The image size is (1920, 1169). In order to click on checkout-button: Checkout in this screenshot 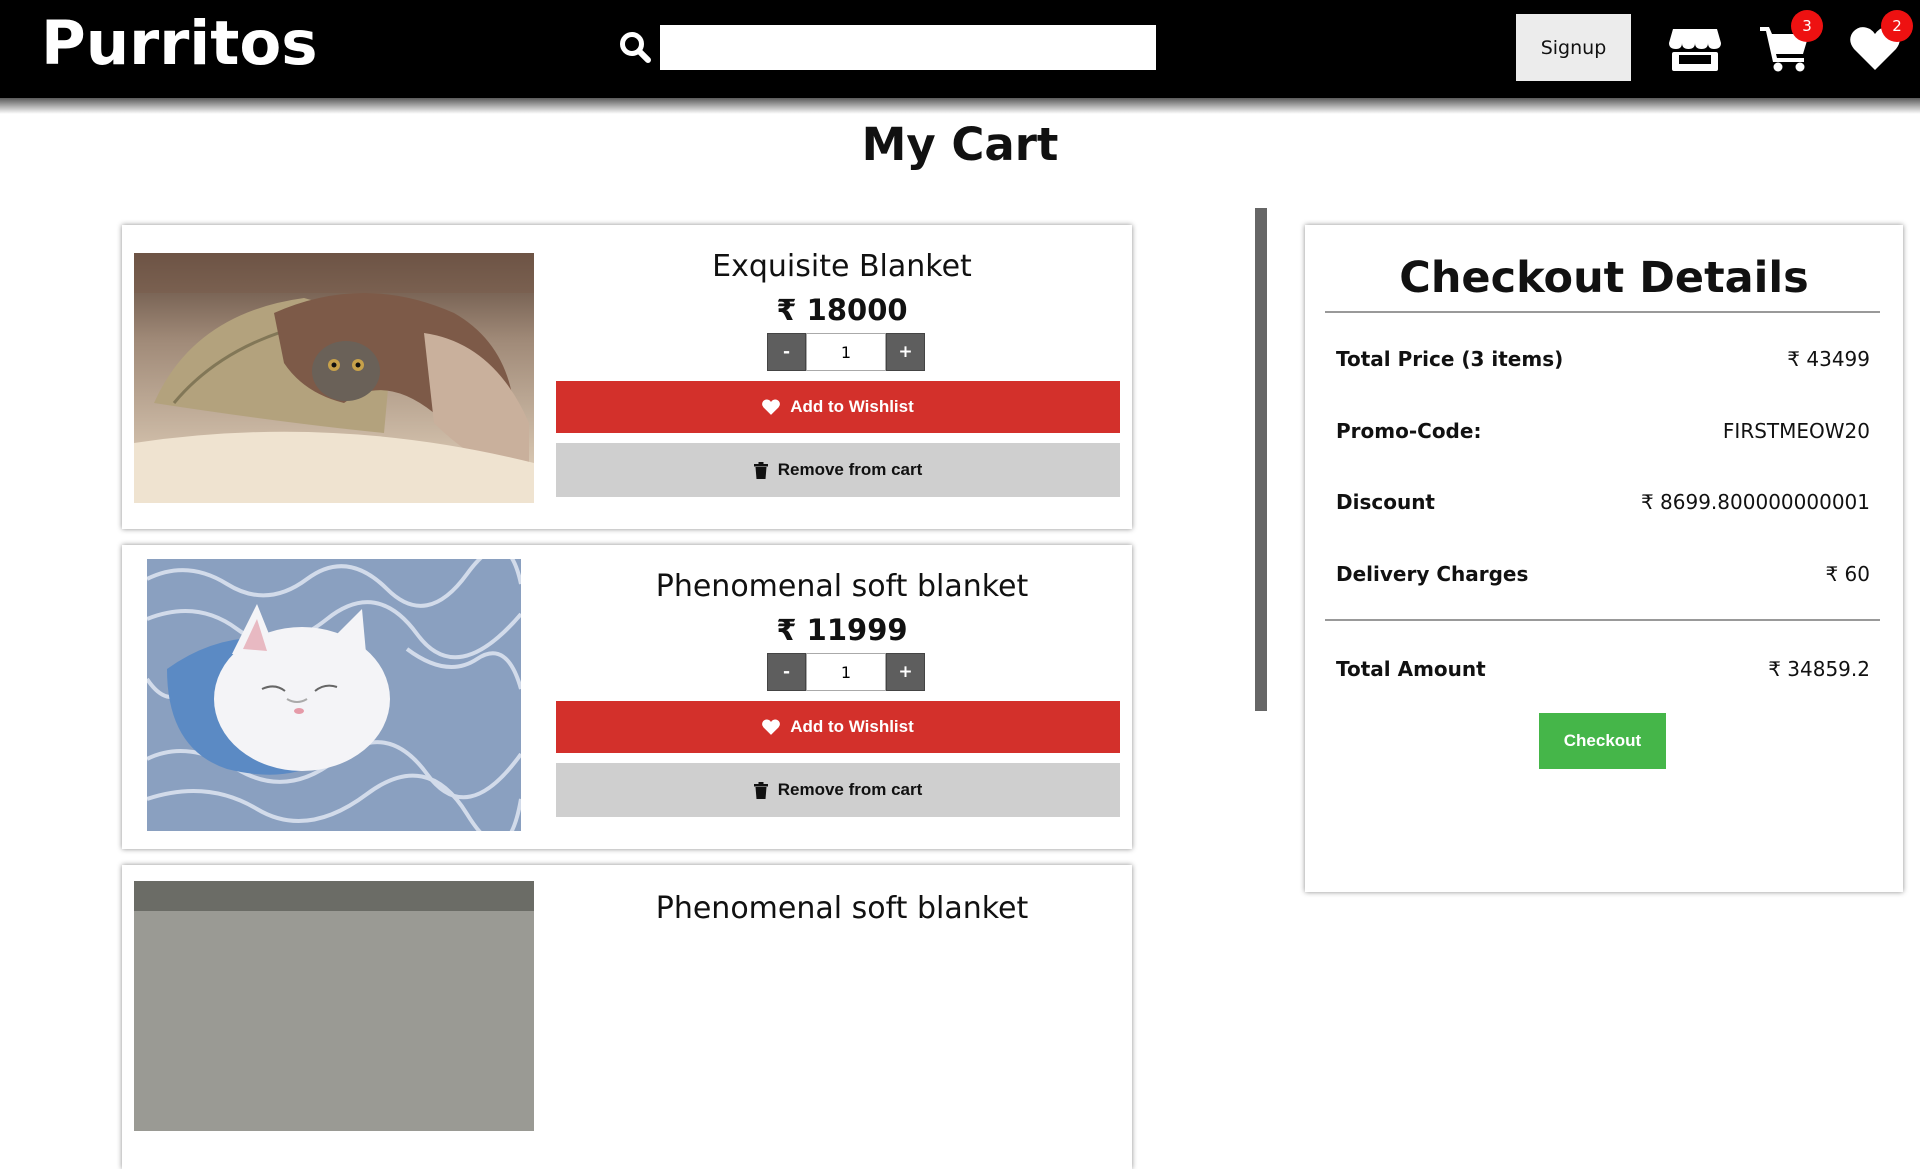, I will do `click(1602, 741)`.